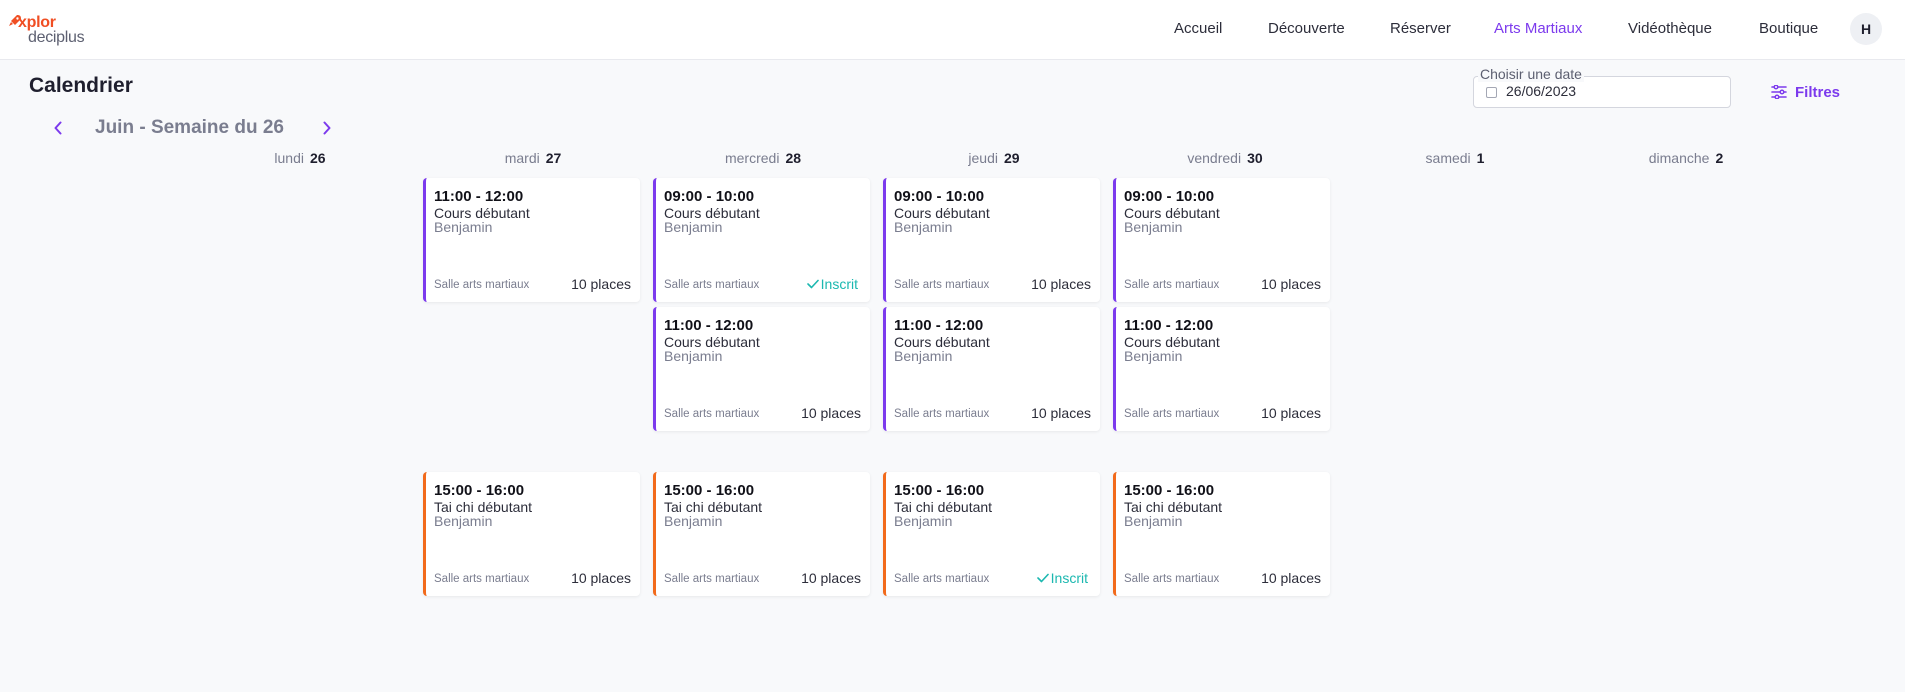 The image size is (1905, 692). What do you see at coordinates (1198, 29) in the screenshot?
I see `nav-accueil: Accueil` at bounding box center [1198, 29].